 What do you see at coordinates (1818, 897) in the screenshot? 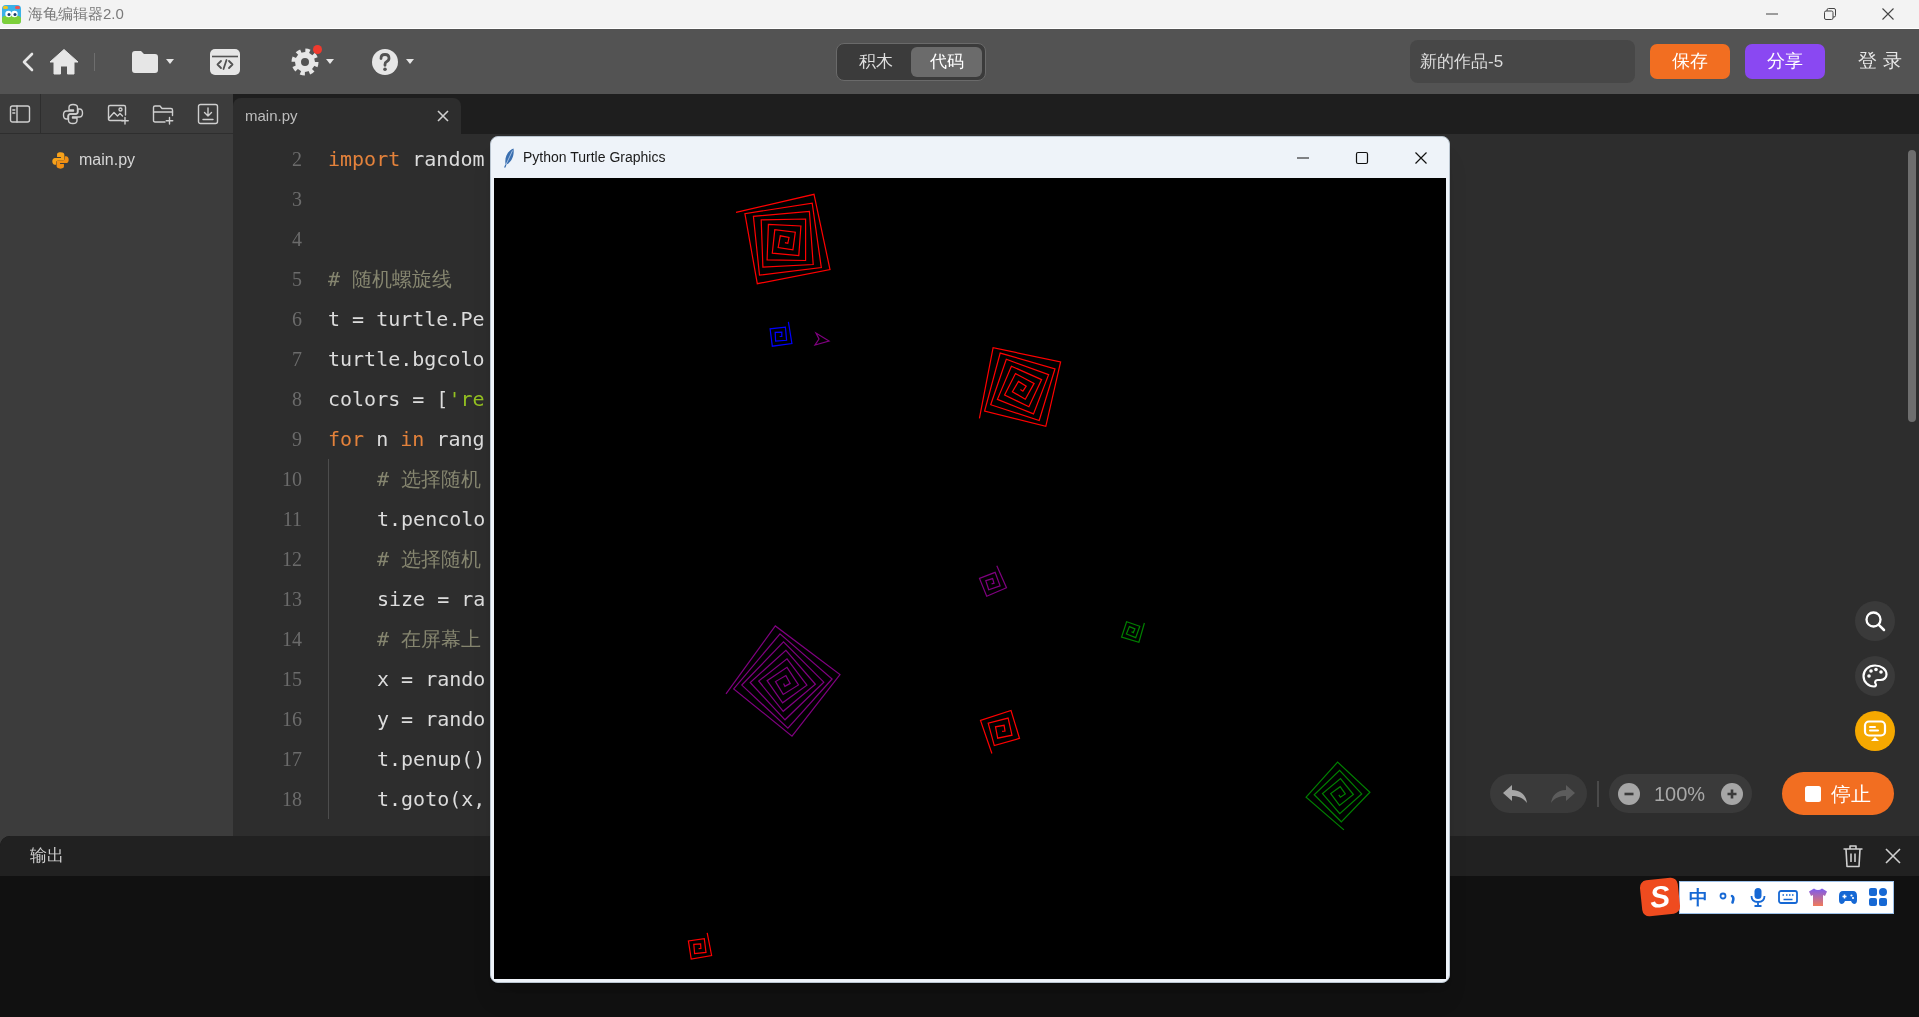
I see `shirt-icon` at bounding box center [1818, 897].